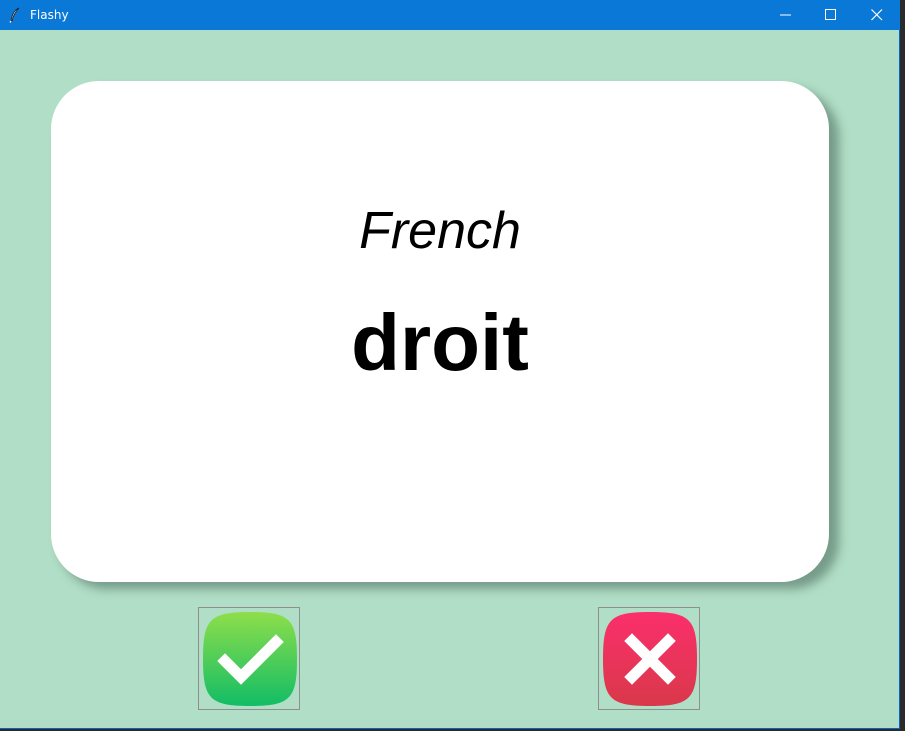 This screenshot has width=905, height=731. I want to click on close-icon, so click(877, 15).